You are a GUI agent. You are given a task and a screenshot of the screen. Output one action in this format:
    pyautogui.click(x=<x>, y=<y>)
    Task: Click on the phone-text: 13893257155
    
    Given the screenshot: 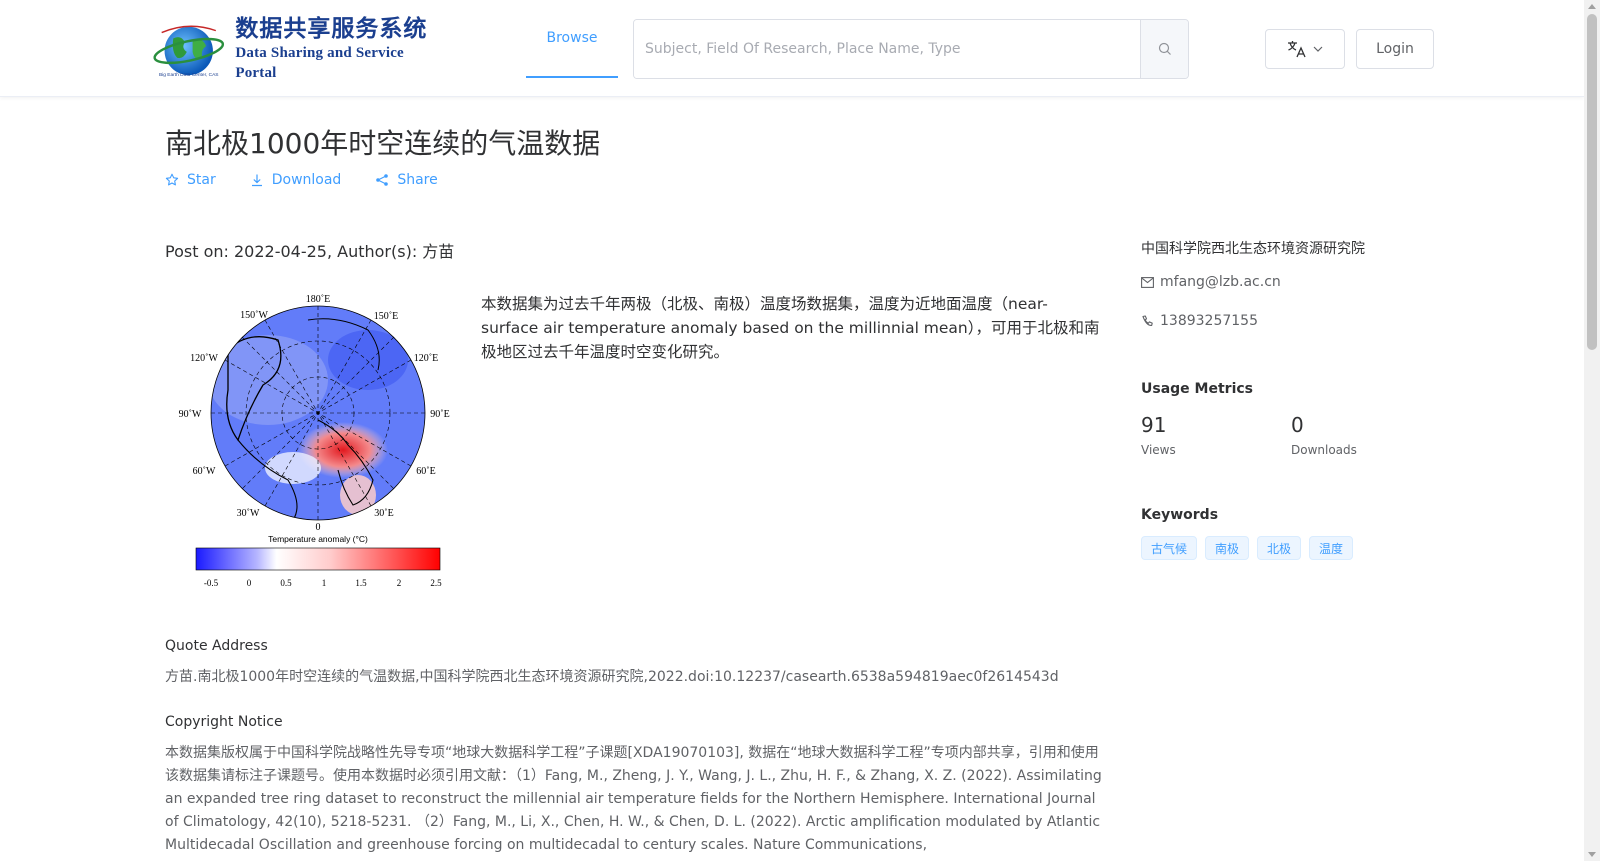 What is the action you would take?
    pyautogui.click(x=1209, y=321)
    